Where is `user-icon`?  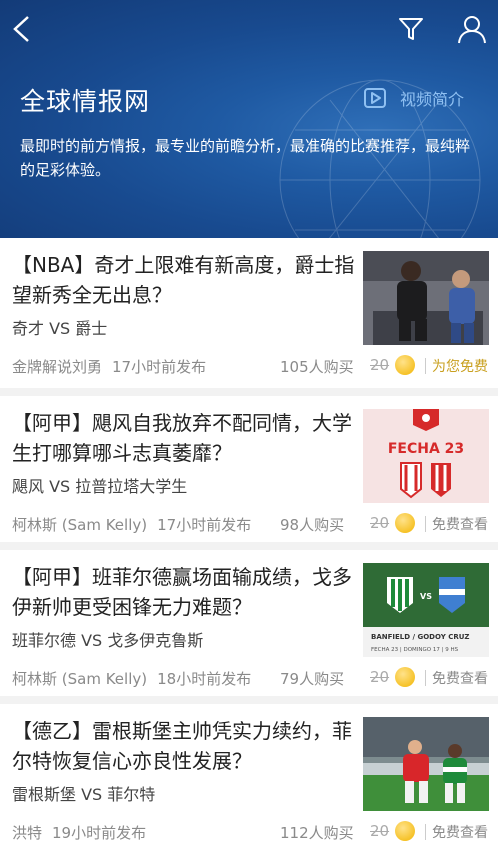
user-icon is located at coordinates (472, 29).